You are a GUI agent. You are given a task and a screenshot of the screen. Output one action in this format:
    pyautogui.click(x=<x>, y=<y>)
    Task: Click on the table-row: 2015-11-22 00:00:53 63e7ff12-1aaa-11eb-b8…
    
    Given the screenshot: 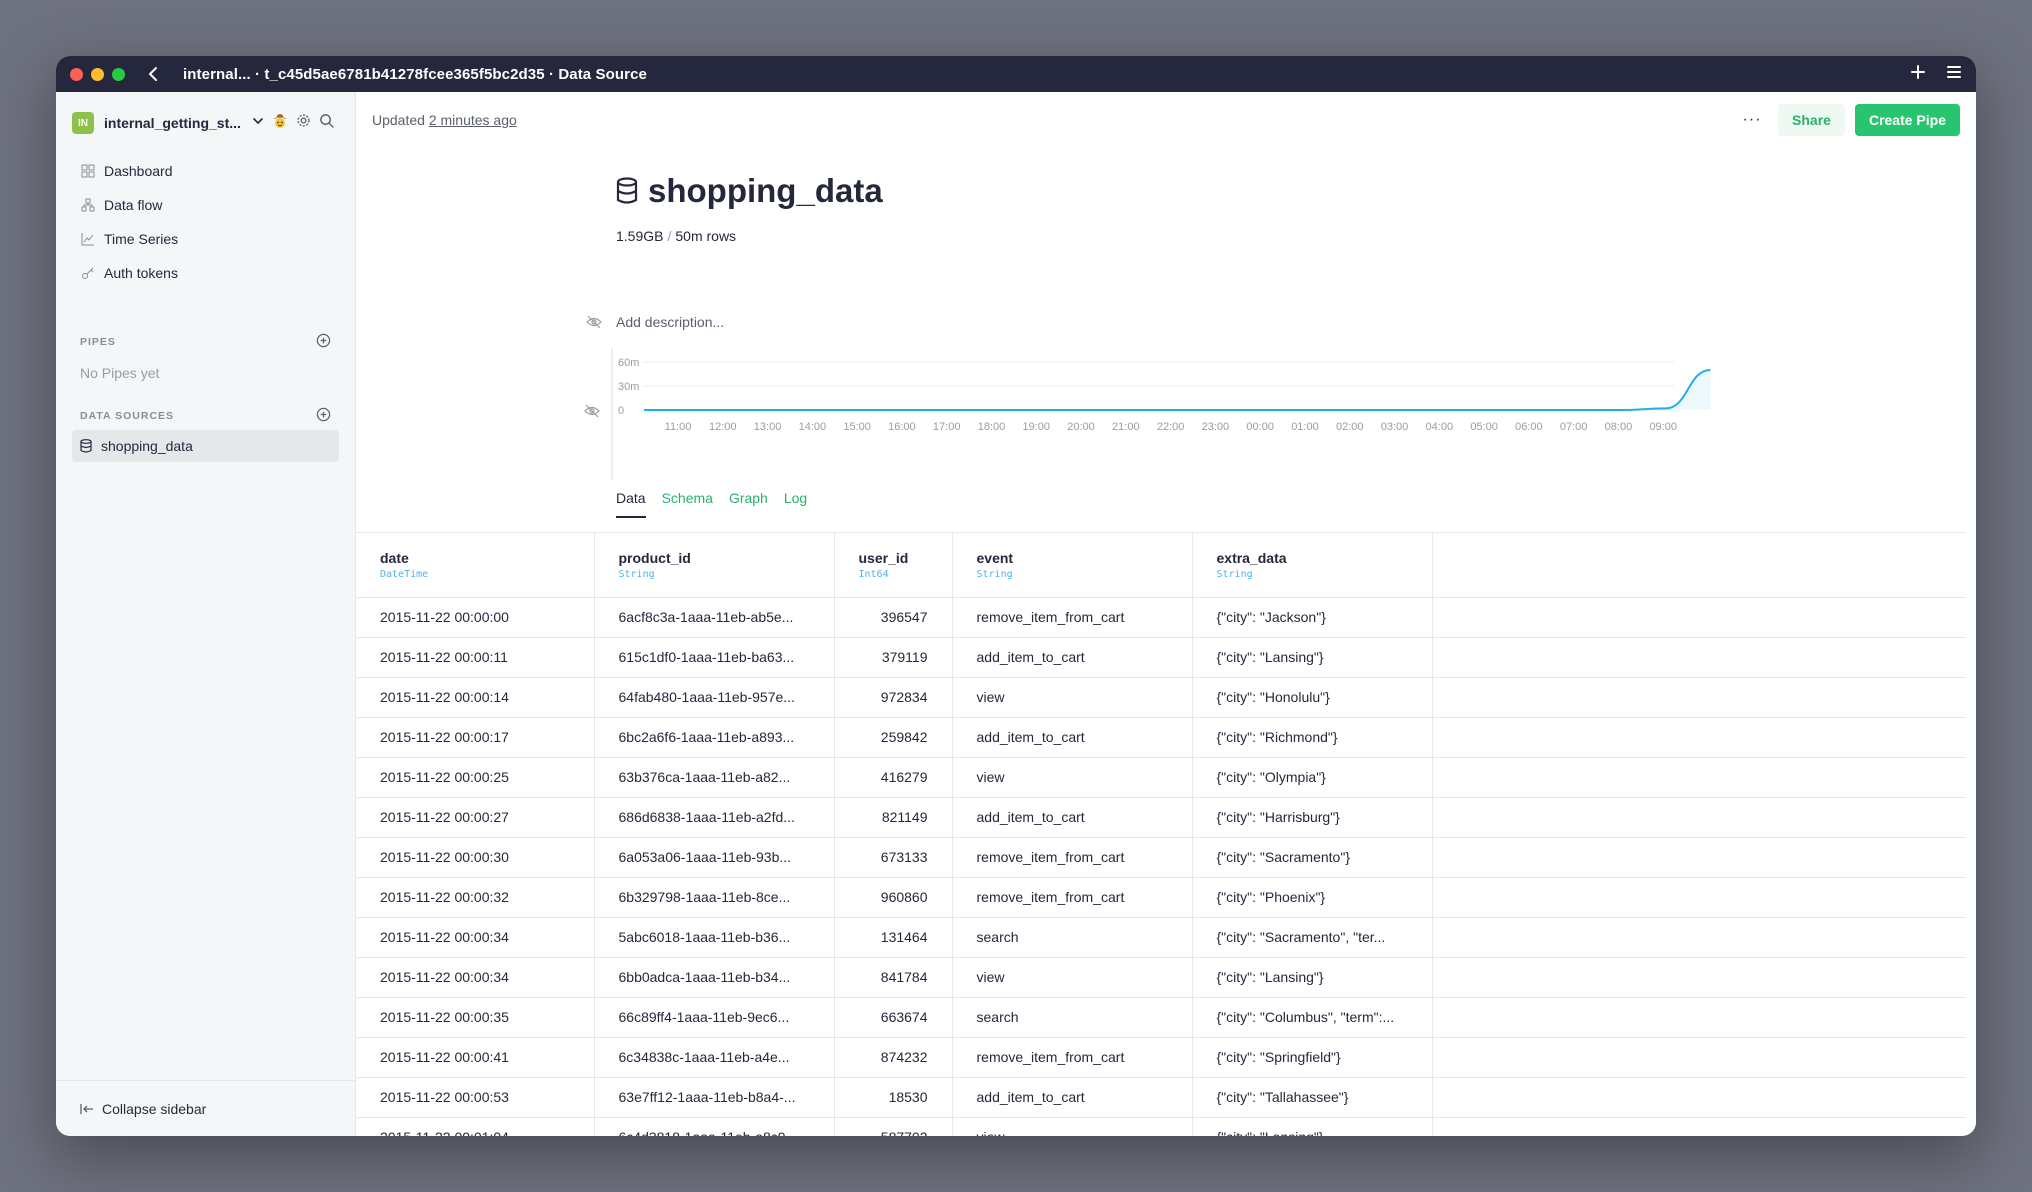 What is the action you would take?
    pyautogui.click(x=1161, y=1097)
    